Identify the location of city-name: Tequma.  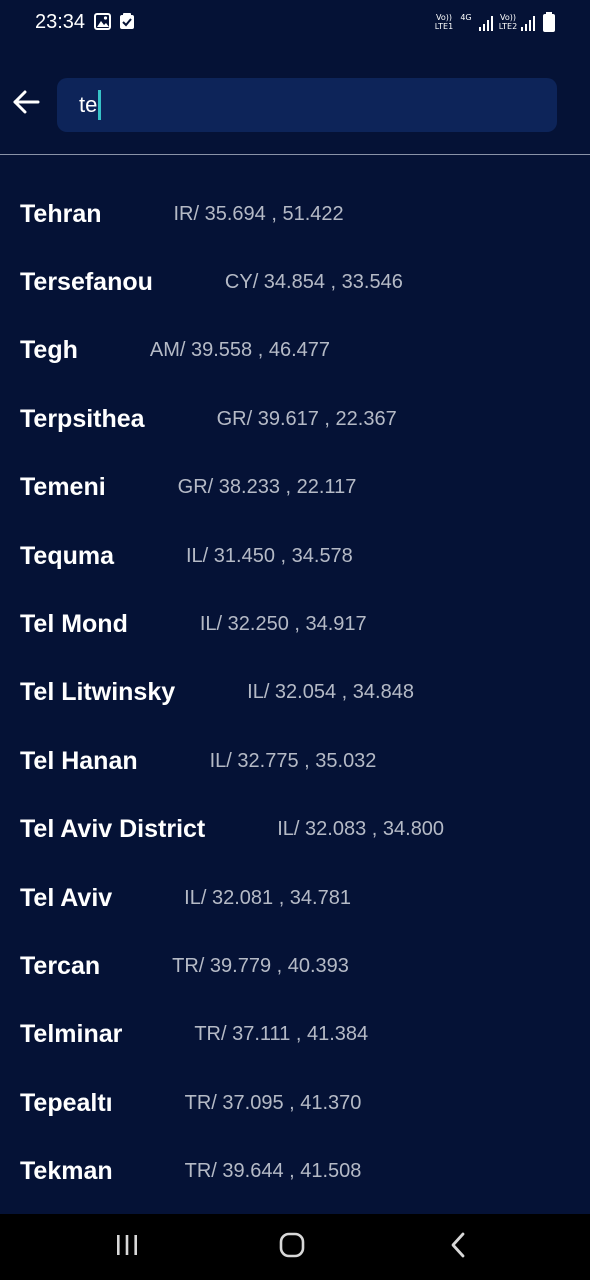
(67, 555).